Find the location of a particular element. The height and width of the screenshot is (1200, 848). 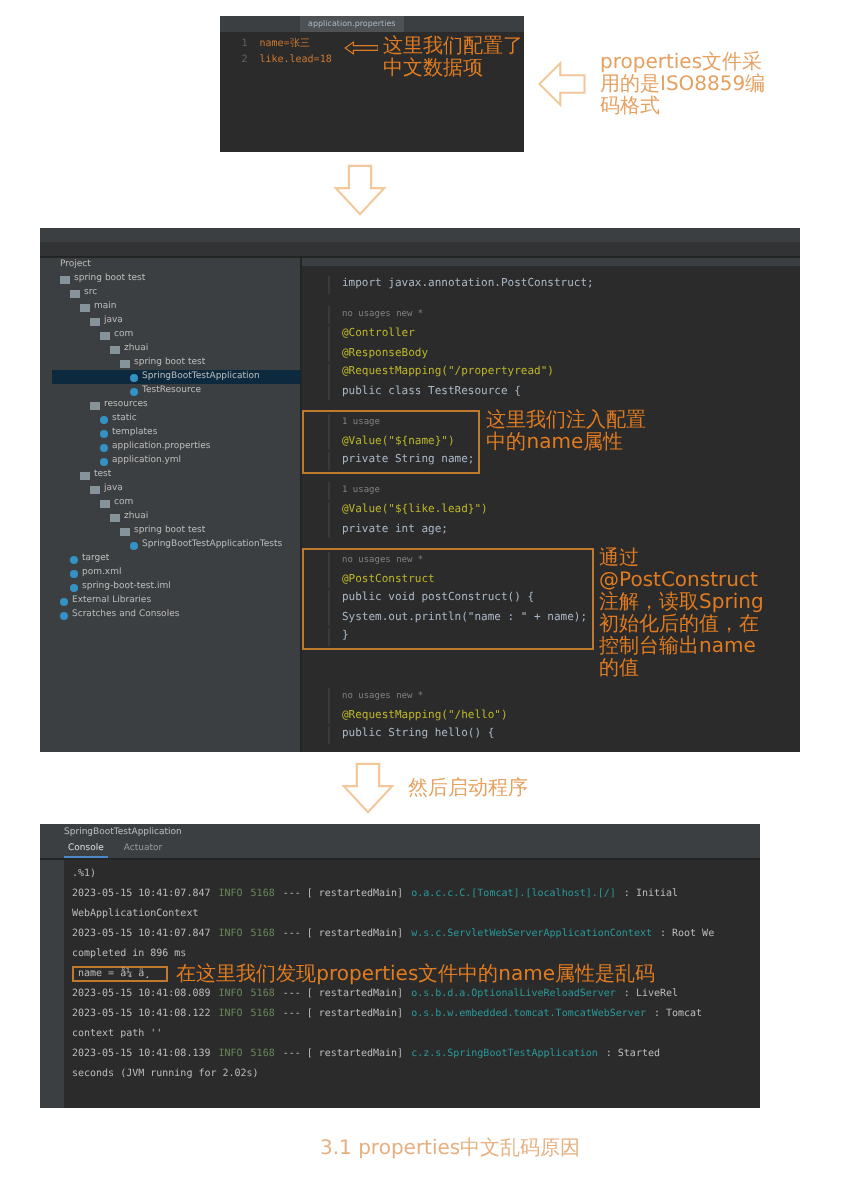

caption: 3.1 properties中文乱码原因 is located at coordinates (450, 1148).